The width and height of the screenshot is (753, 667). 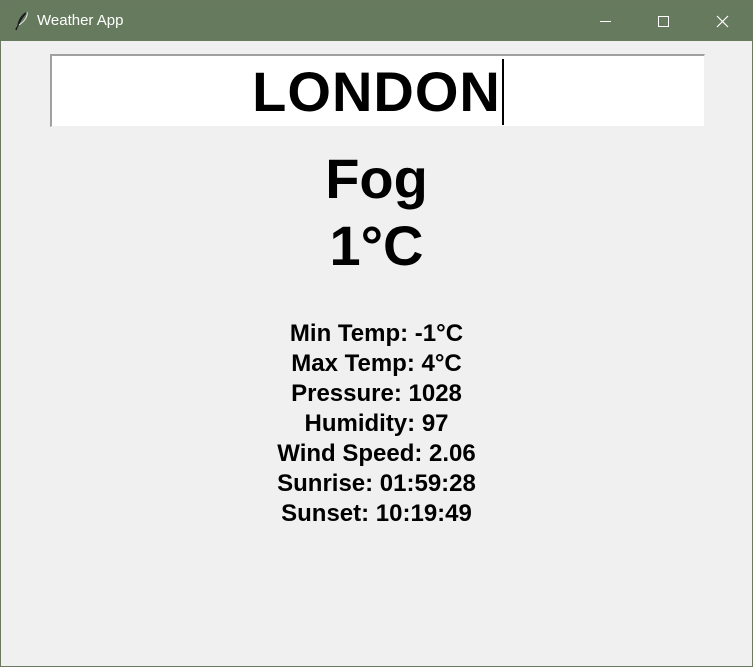 I want to click on max-temp-label: Max Temp: 4°C, so click(x=376, y=363).